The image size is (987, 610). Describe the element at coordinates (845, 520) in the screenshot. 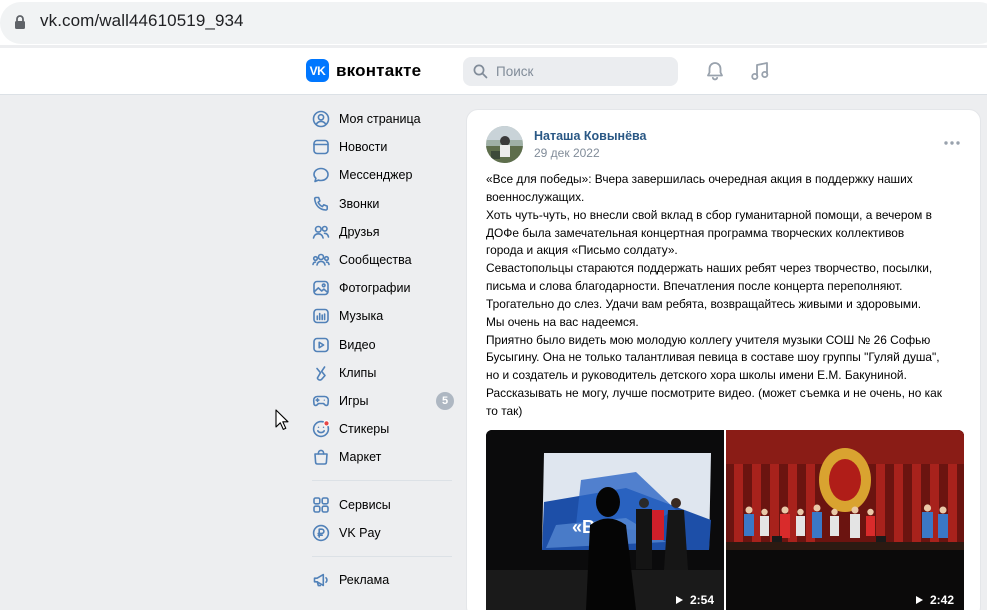

I see `video-thumbnail-2: 2:42` at that location.